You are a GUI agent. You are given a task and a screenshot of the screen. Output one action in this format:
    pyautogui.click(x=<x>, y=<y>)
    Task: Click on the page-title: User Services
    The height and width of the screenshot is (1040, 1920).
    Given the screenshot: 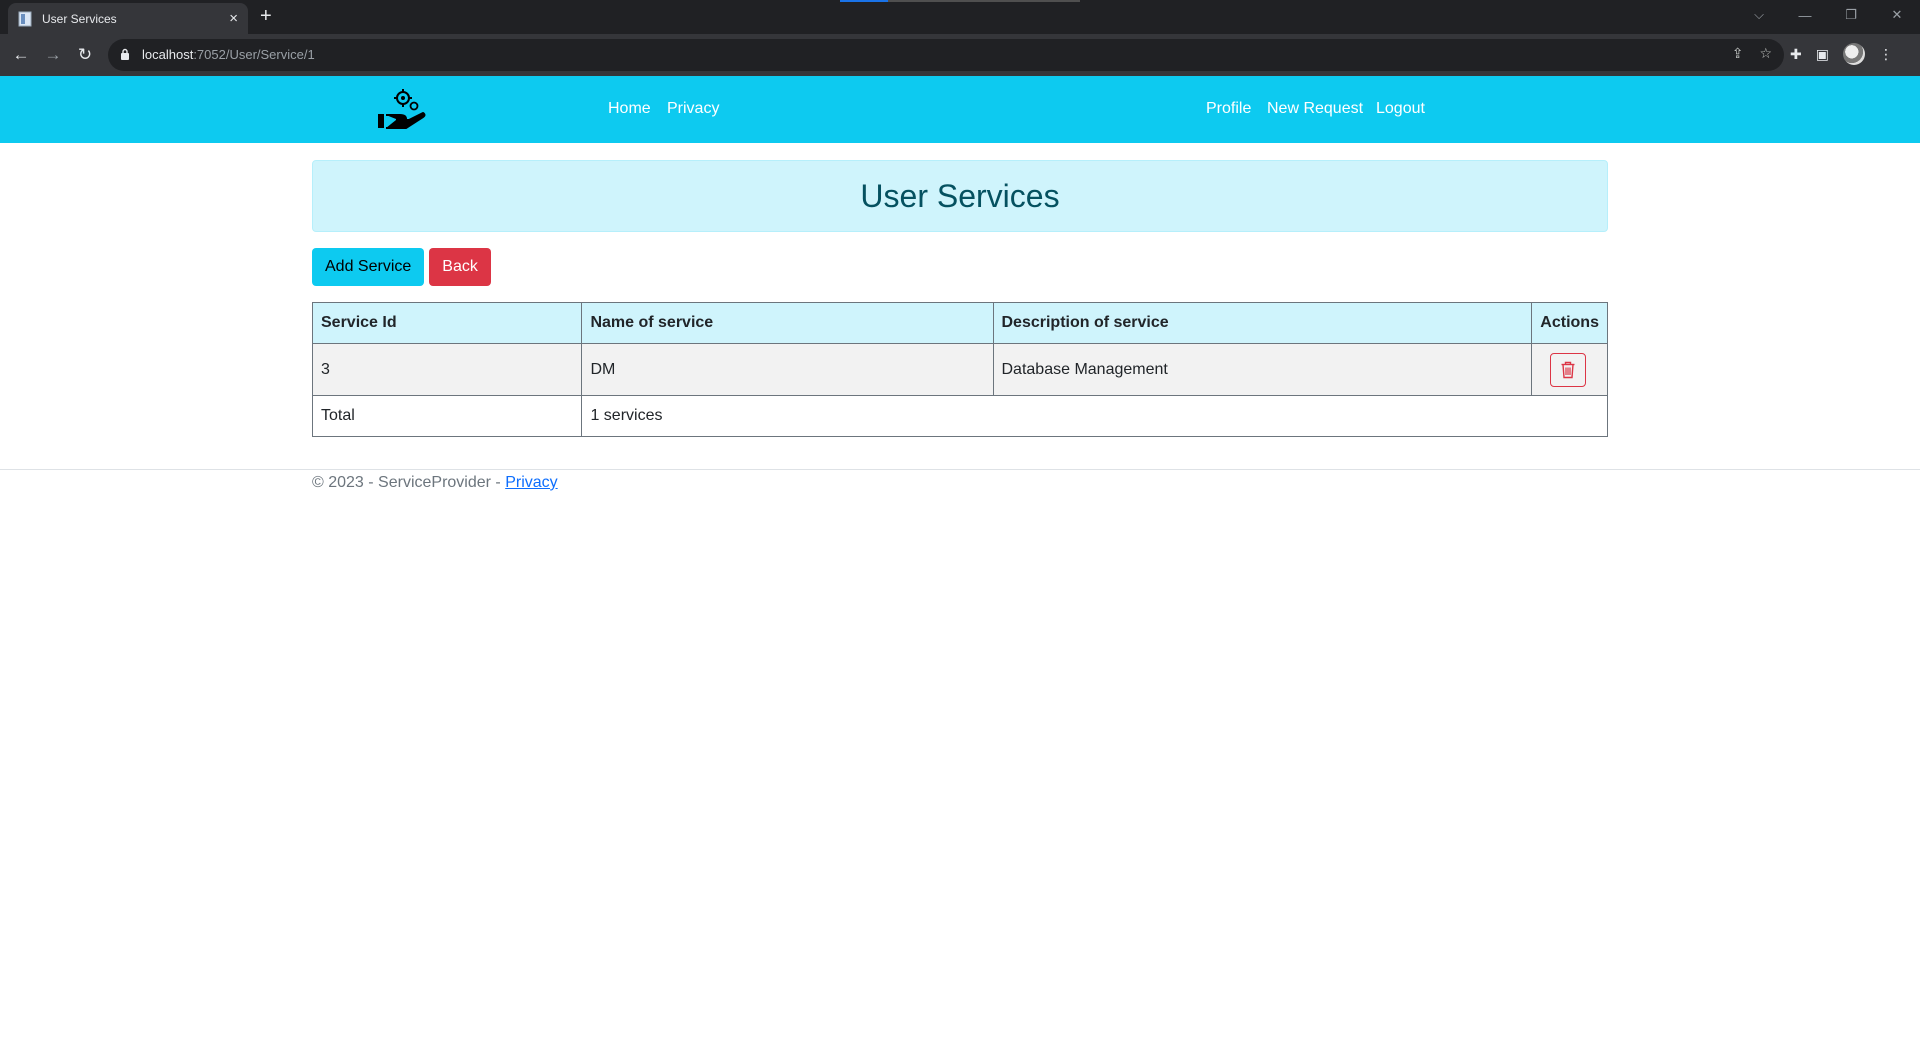 What is the action you would take?
    pyautogui.click(x=960, y=195)
    